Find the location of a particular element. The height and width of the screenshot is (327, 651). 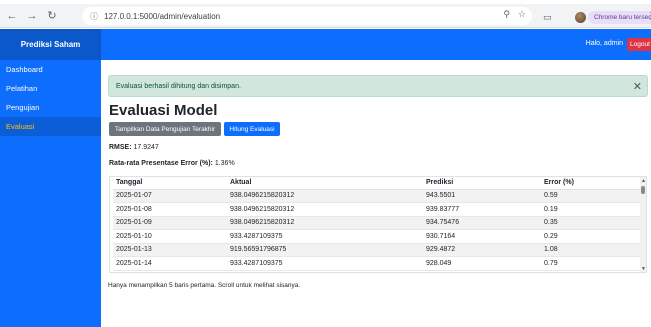

col-header-error: Error (%) is located at coordinates (593, 183).